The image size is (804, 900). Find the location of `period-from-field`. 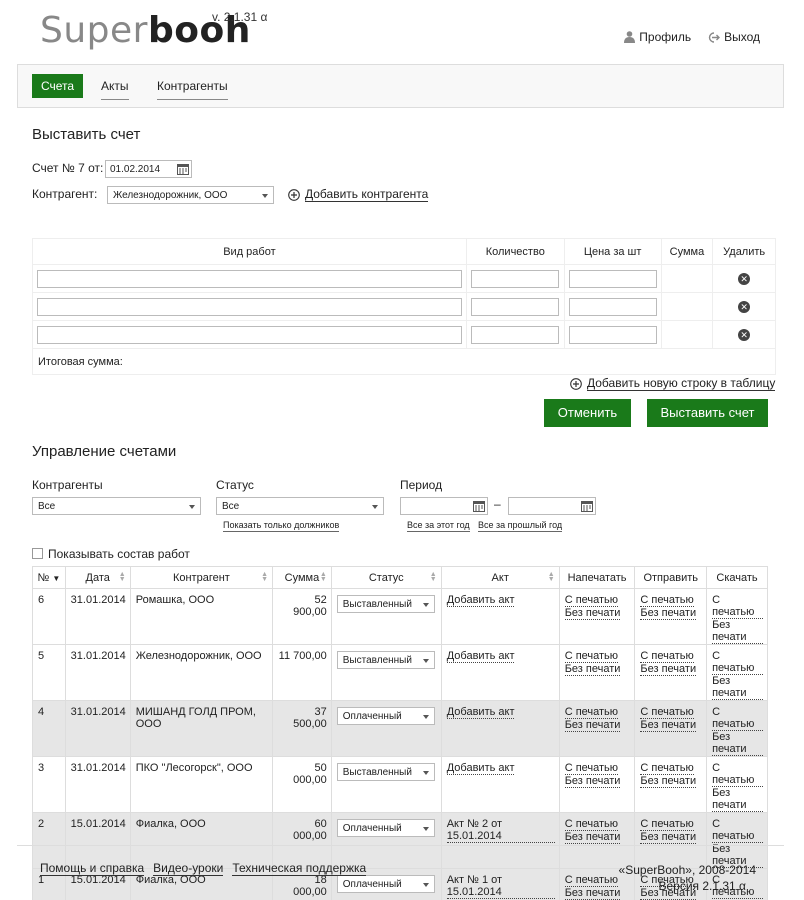

period-from-field is located at coordinates (444, 506).